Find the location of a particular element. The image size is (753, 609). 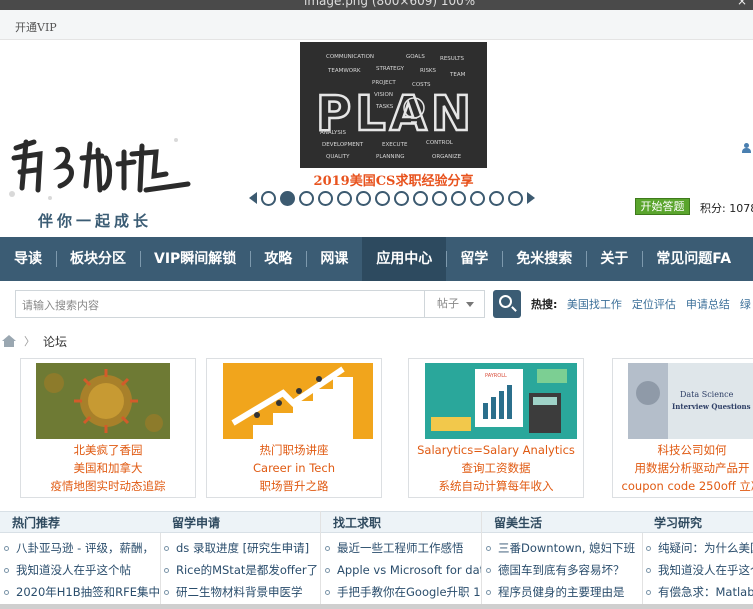

list-item: 2020年H1B抽签和RFE集中 is located at coordinates (80, 592).